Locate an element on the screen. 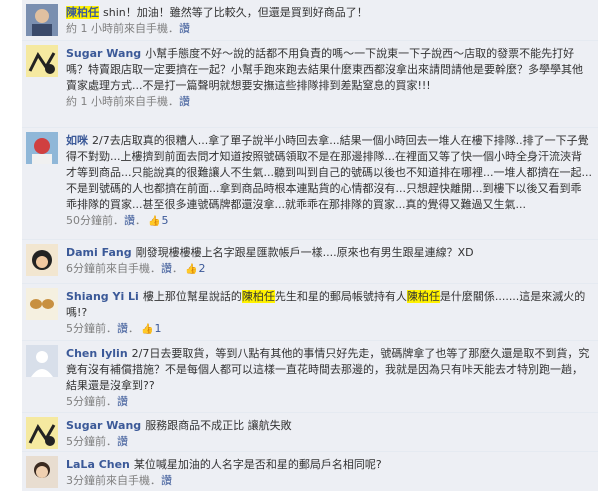 This screenshot has width=600, height=491. comment-meta: 3分鐘前來自手機．讚 is located at coordinates (119, 480).